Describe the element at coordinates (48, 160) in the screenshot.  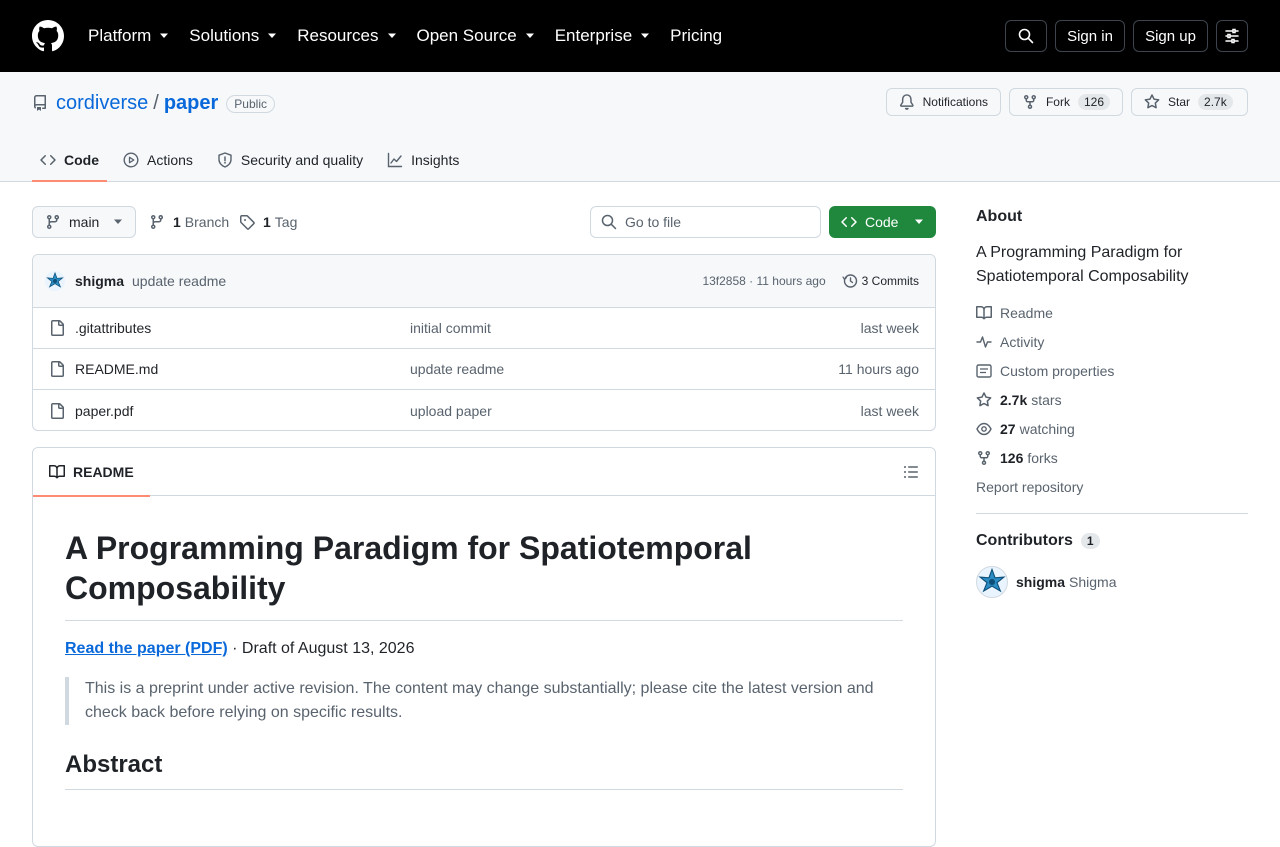
I see `code-icon` at that location.